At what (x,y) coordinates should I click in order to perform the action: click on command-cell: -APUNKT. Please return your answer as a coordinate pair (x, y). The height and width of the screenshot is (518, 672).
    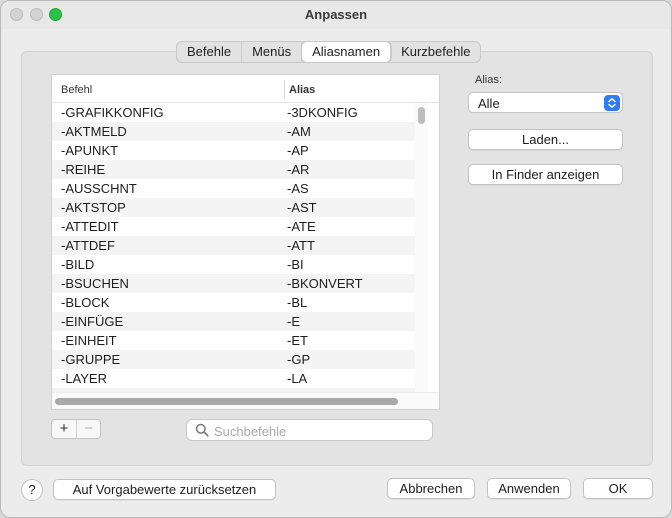
    Looking at the image, I should click on (90, 150).